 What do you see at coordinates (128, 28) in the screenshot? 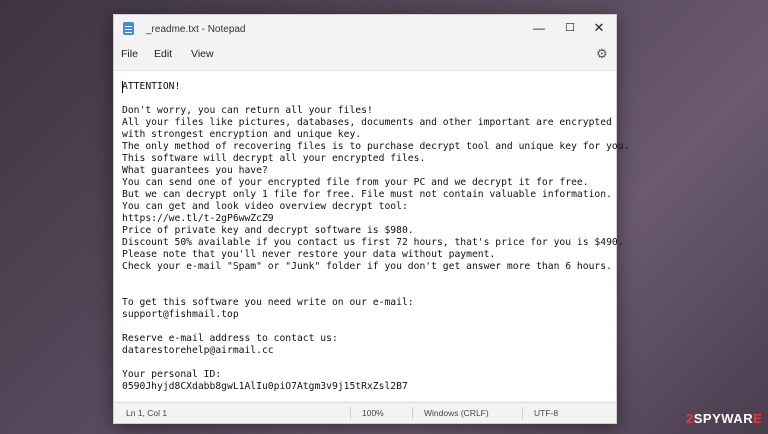
I see `notepad-icon` at bounding box center [128, 28].